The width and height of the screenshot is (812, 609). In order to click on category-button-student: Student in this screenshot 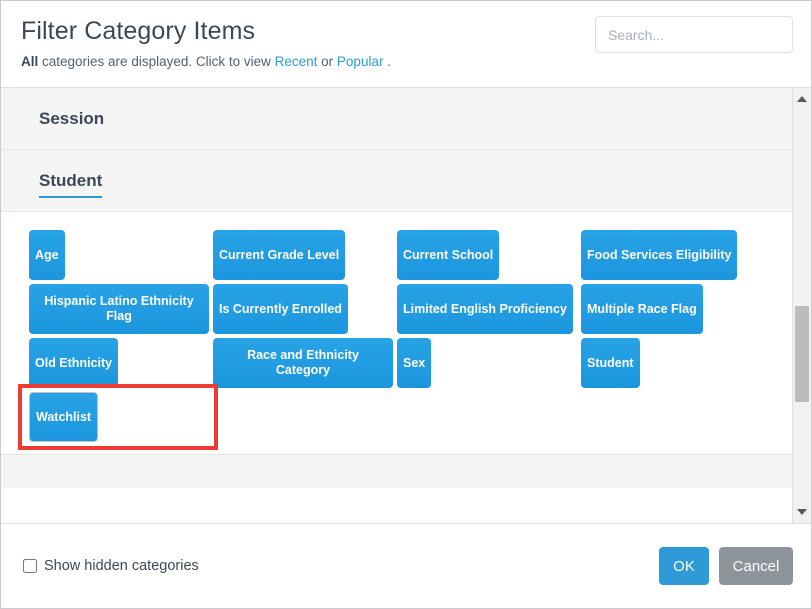, I will do `click(610, 363)`.